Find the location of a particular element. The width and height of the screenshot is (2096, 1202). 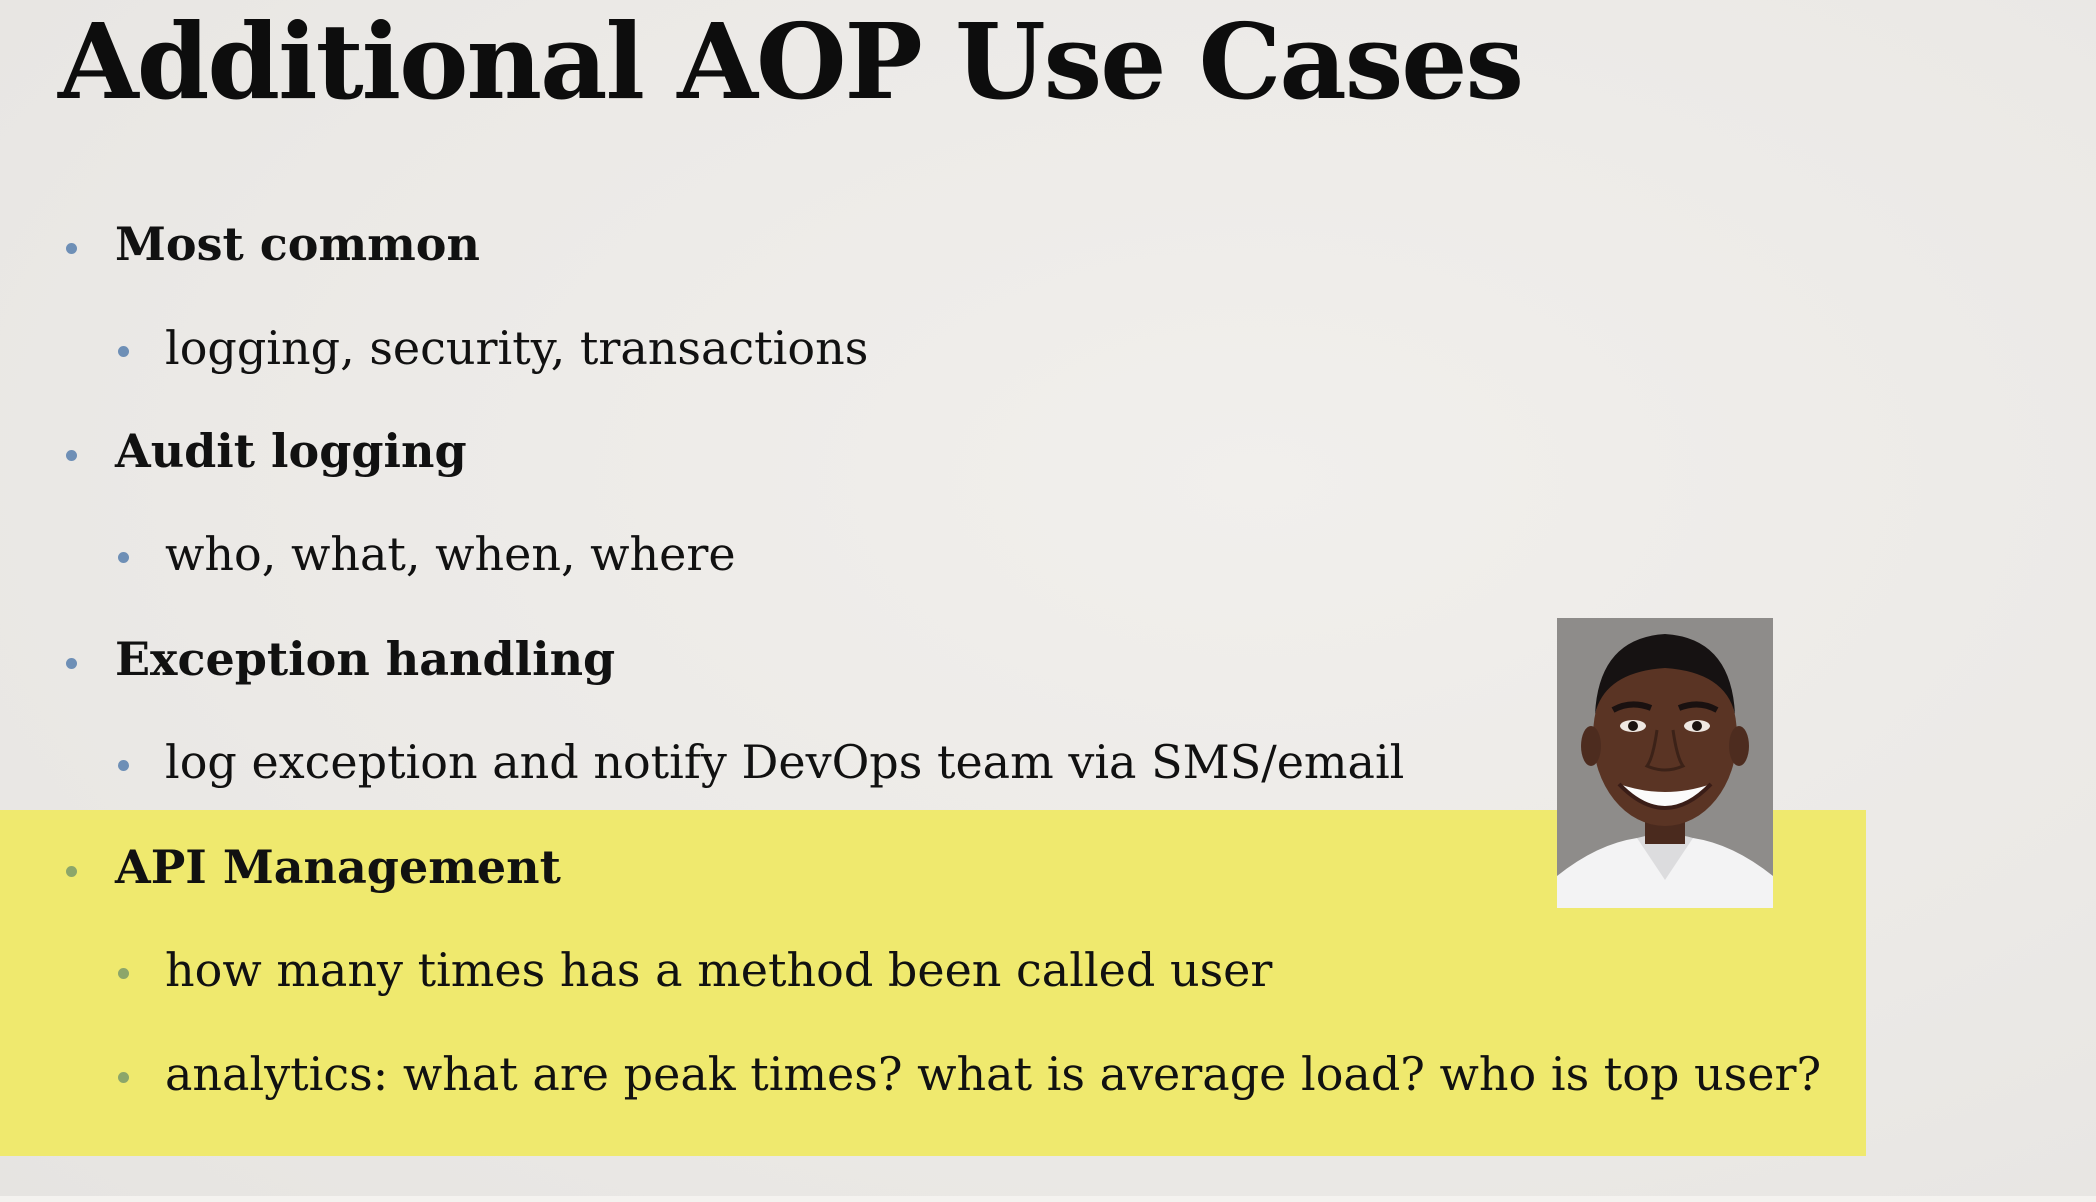

section-point-most-common: logging, security, transactions is located at coordinates (517, 348).